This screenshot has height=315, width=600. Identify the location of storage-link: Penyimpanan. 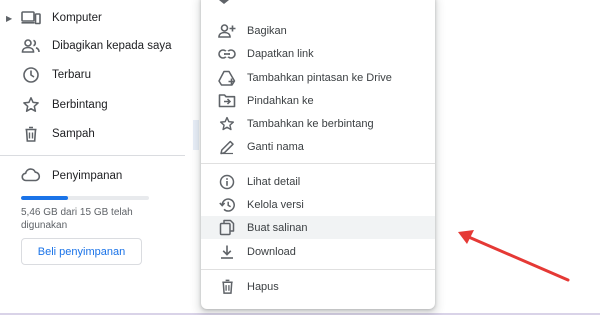
(101, 176).